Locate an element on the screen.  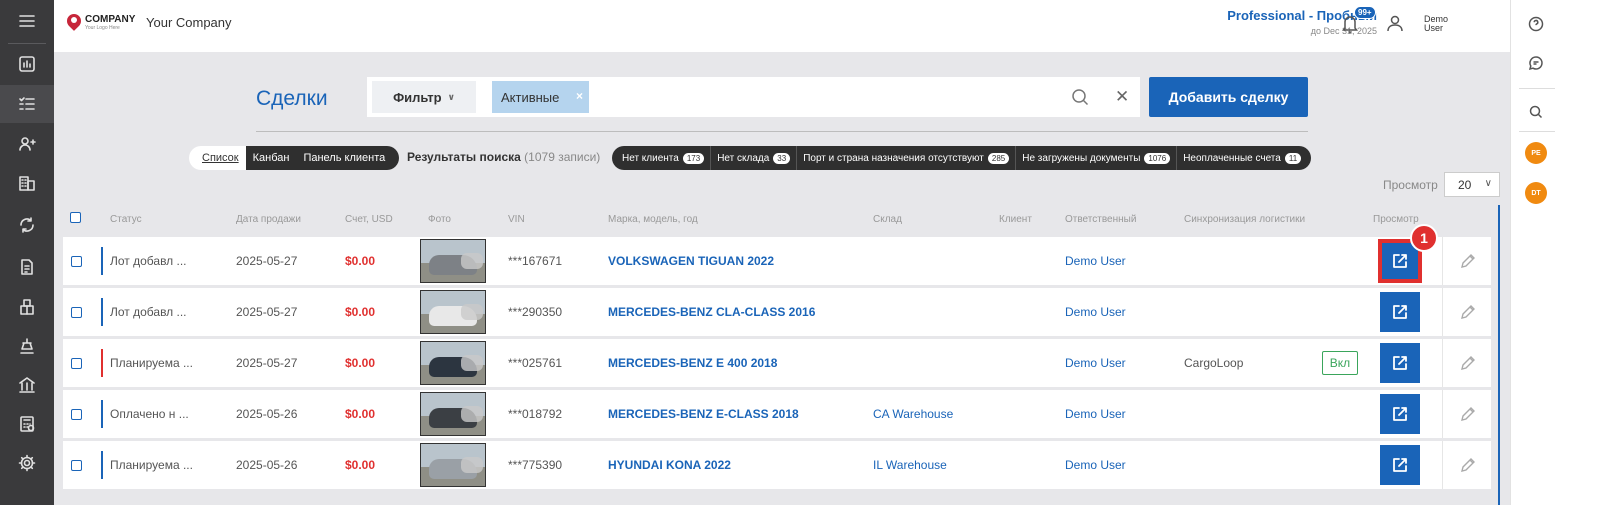
filter-button: Фильтр ∨ is located at coordinates (424, 97).